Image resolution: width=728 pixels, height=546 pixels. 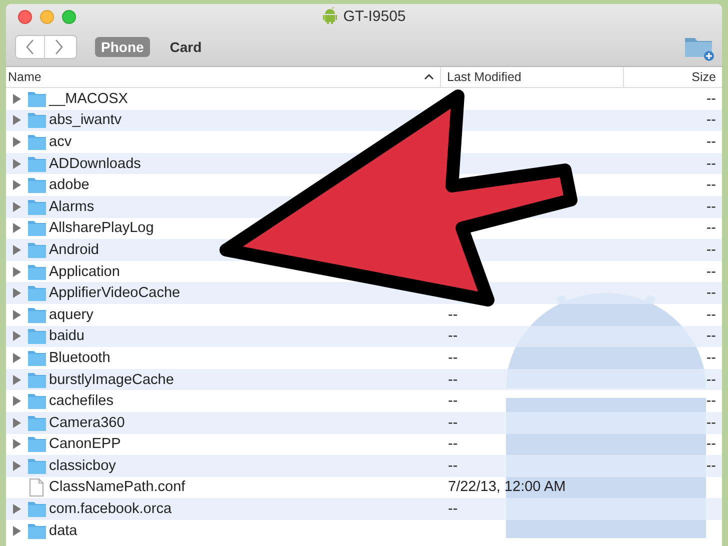 What do you see at coordinates (87, 422) in the screenshot?
I see `file-name: Camera360` at bounding box center [87, 422].